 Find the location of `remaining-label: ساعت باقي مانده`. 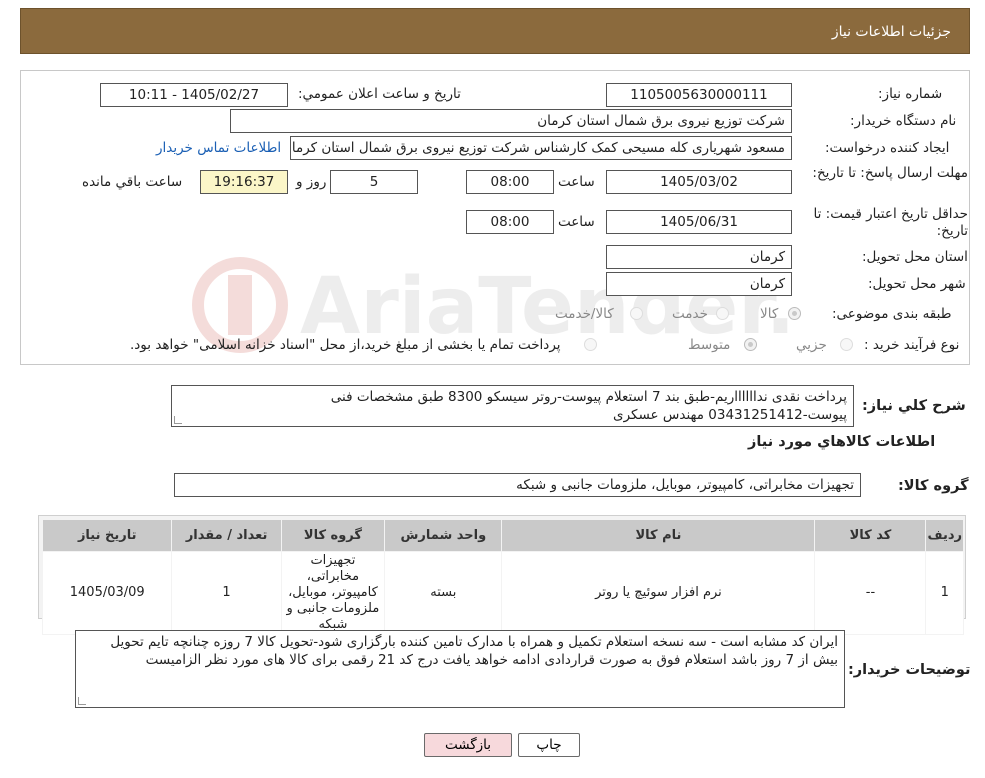

remaining-label: ساعت باقي مانده is located at coordinates (132, 182).